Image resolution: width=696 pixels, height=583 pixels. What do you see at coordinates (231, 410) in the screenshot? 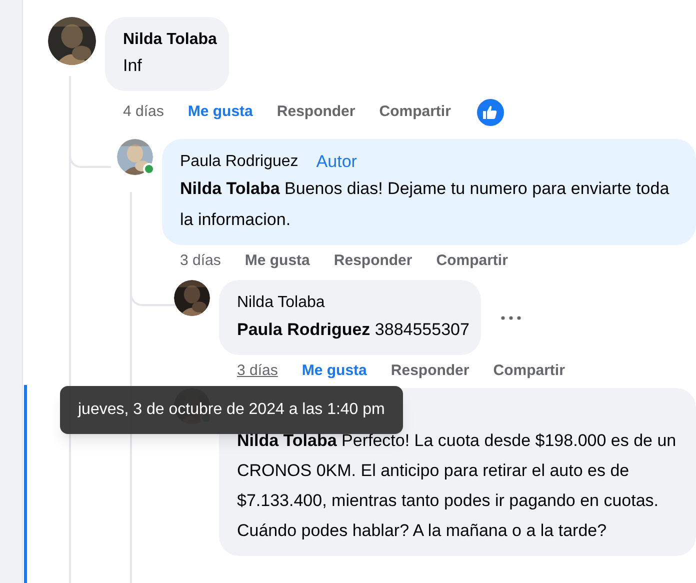
I see `date-tooltip: jueves, 3 de octubre de 2024 a las 1:40 pm` at bounding box center [231, 410].